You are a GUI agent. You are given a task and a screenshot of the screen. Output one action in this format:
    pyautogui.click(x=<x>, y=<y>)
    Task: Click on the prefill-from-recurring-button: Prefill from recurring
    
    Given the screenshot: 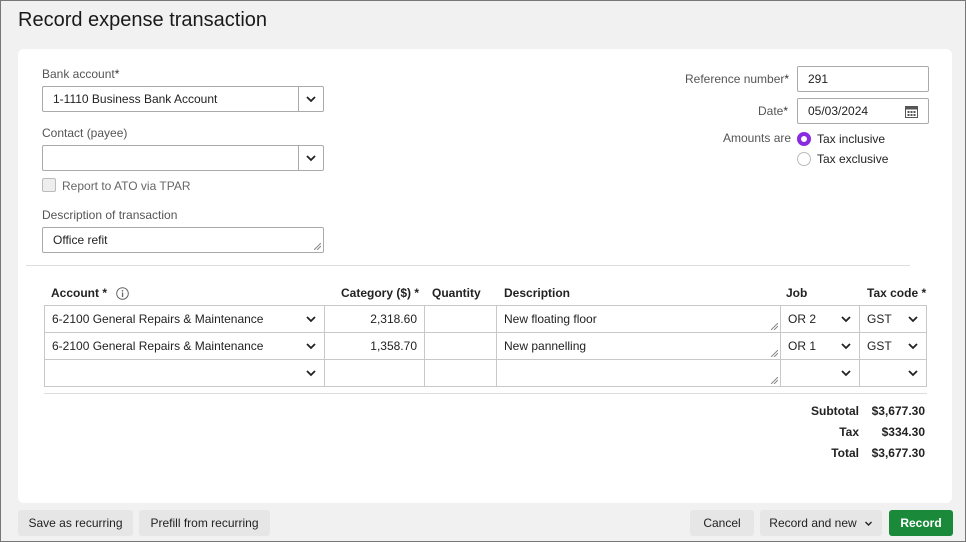 What is the action you would take?
    pyautogui.click(x=204, y=523)
    